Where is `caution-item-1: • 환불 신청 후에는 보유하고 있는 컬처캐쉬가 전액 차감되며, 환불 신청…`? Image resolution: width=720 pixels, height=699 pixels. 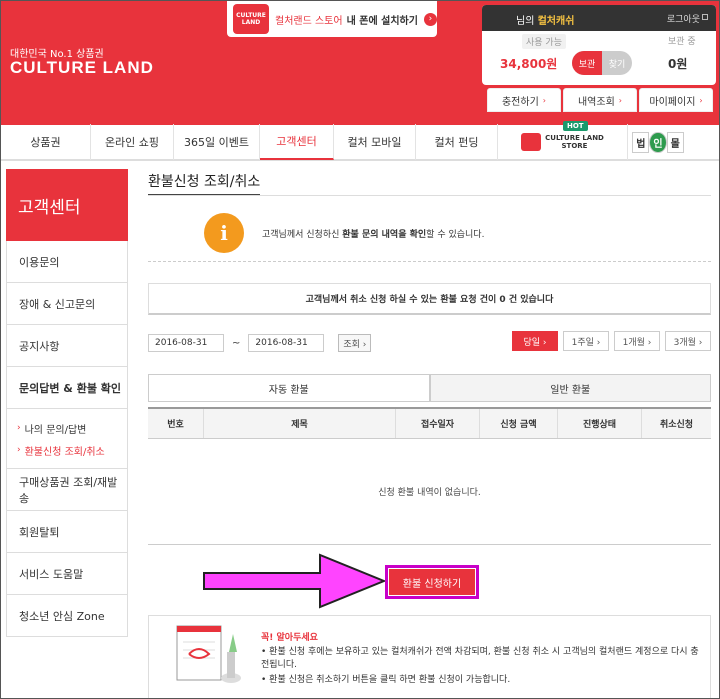 caution-item-1: • 환불 신청 후에는 보유하고 있는 컬처캐쉬가 전액 차감되며, 환불 신청… is located at coordinates (480, 658).